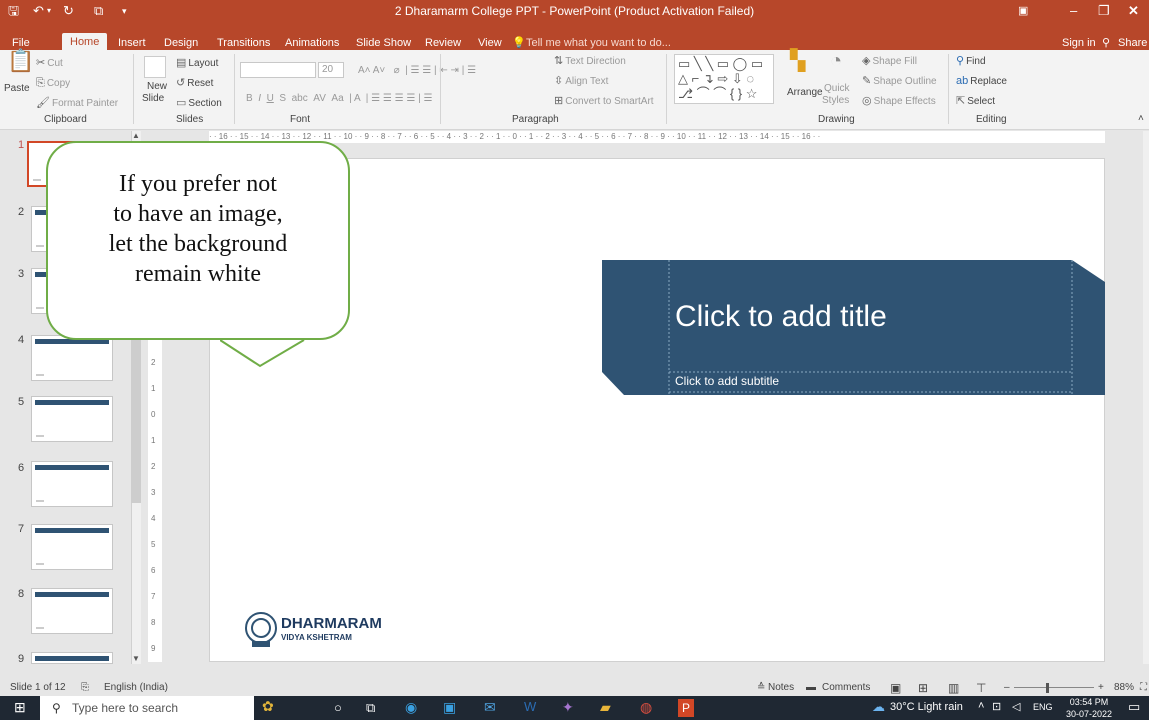  I want to click on title-placeholder: Click to add title, so click(781, 317).